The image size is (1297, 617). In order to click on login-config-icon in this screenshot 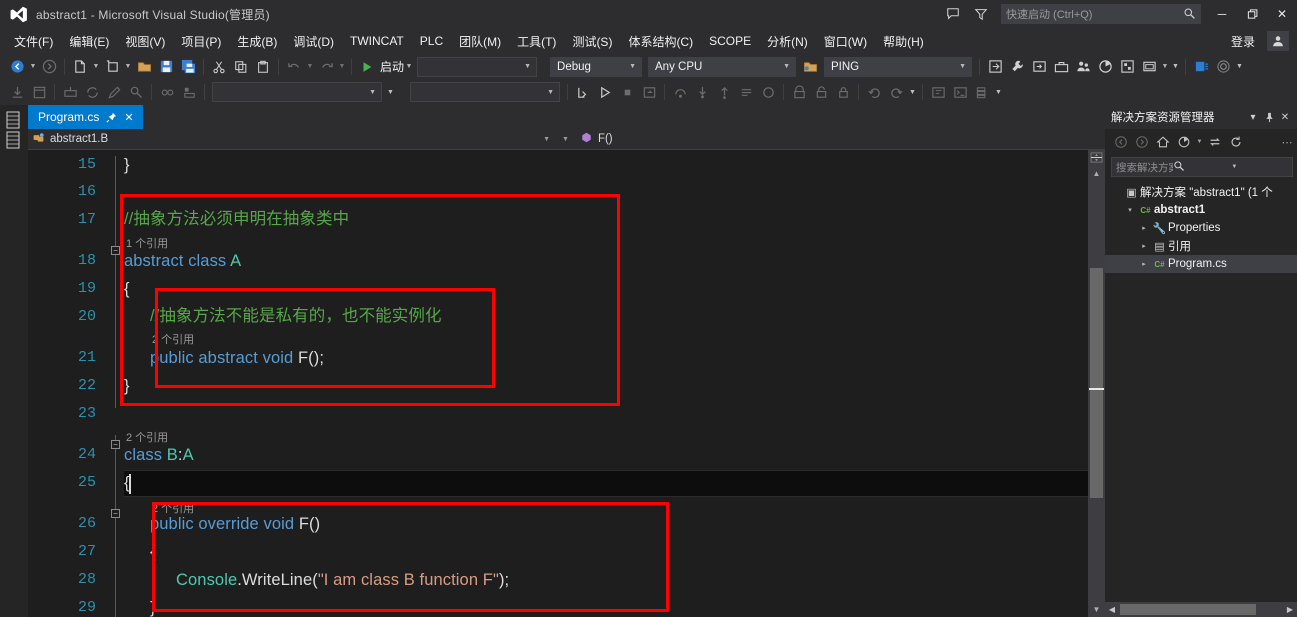, I will do `click(1039, 67)`.